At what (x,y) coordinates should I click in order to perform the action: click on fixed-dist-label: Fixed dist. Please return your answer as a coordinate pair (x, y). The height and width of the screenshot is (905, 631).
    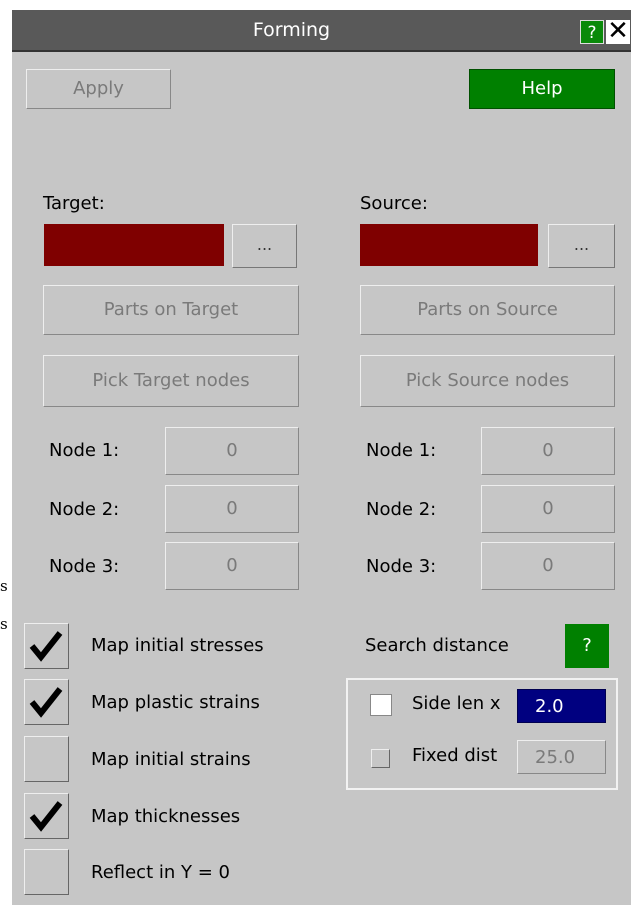
    Looking at the image, I should click on (455, 755).